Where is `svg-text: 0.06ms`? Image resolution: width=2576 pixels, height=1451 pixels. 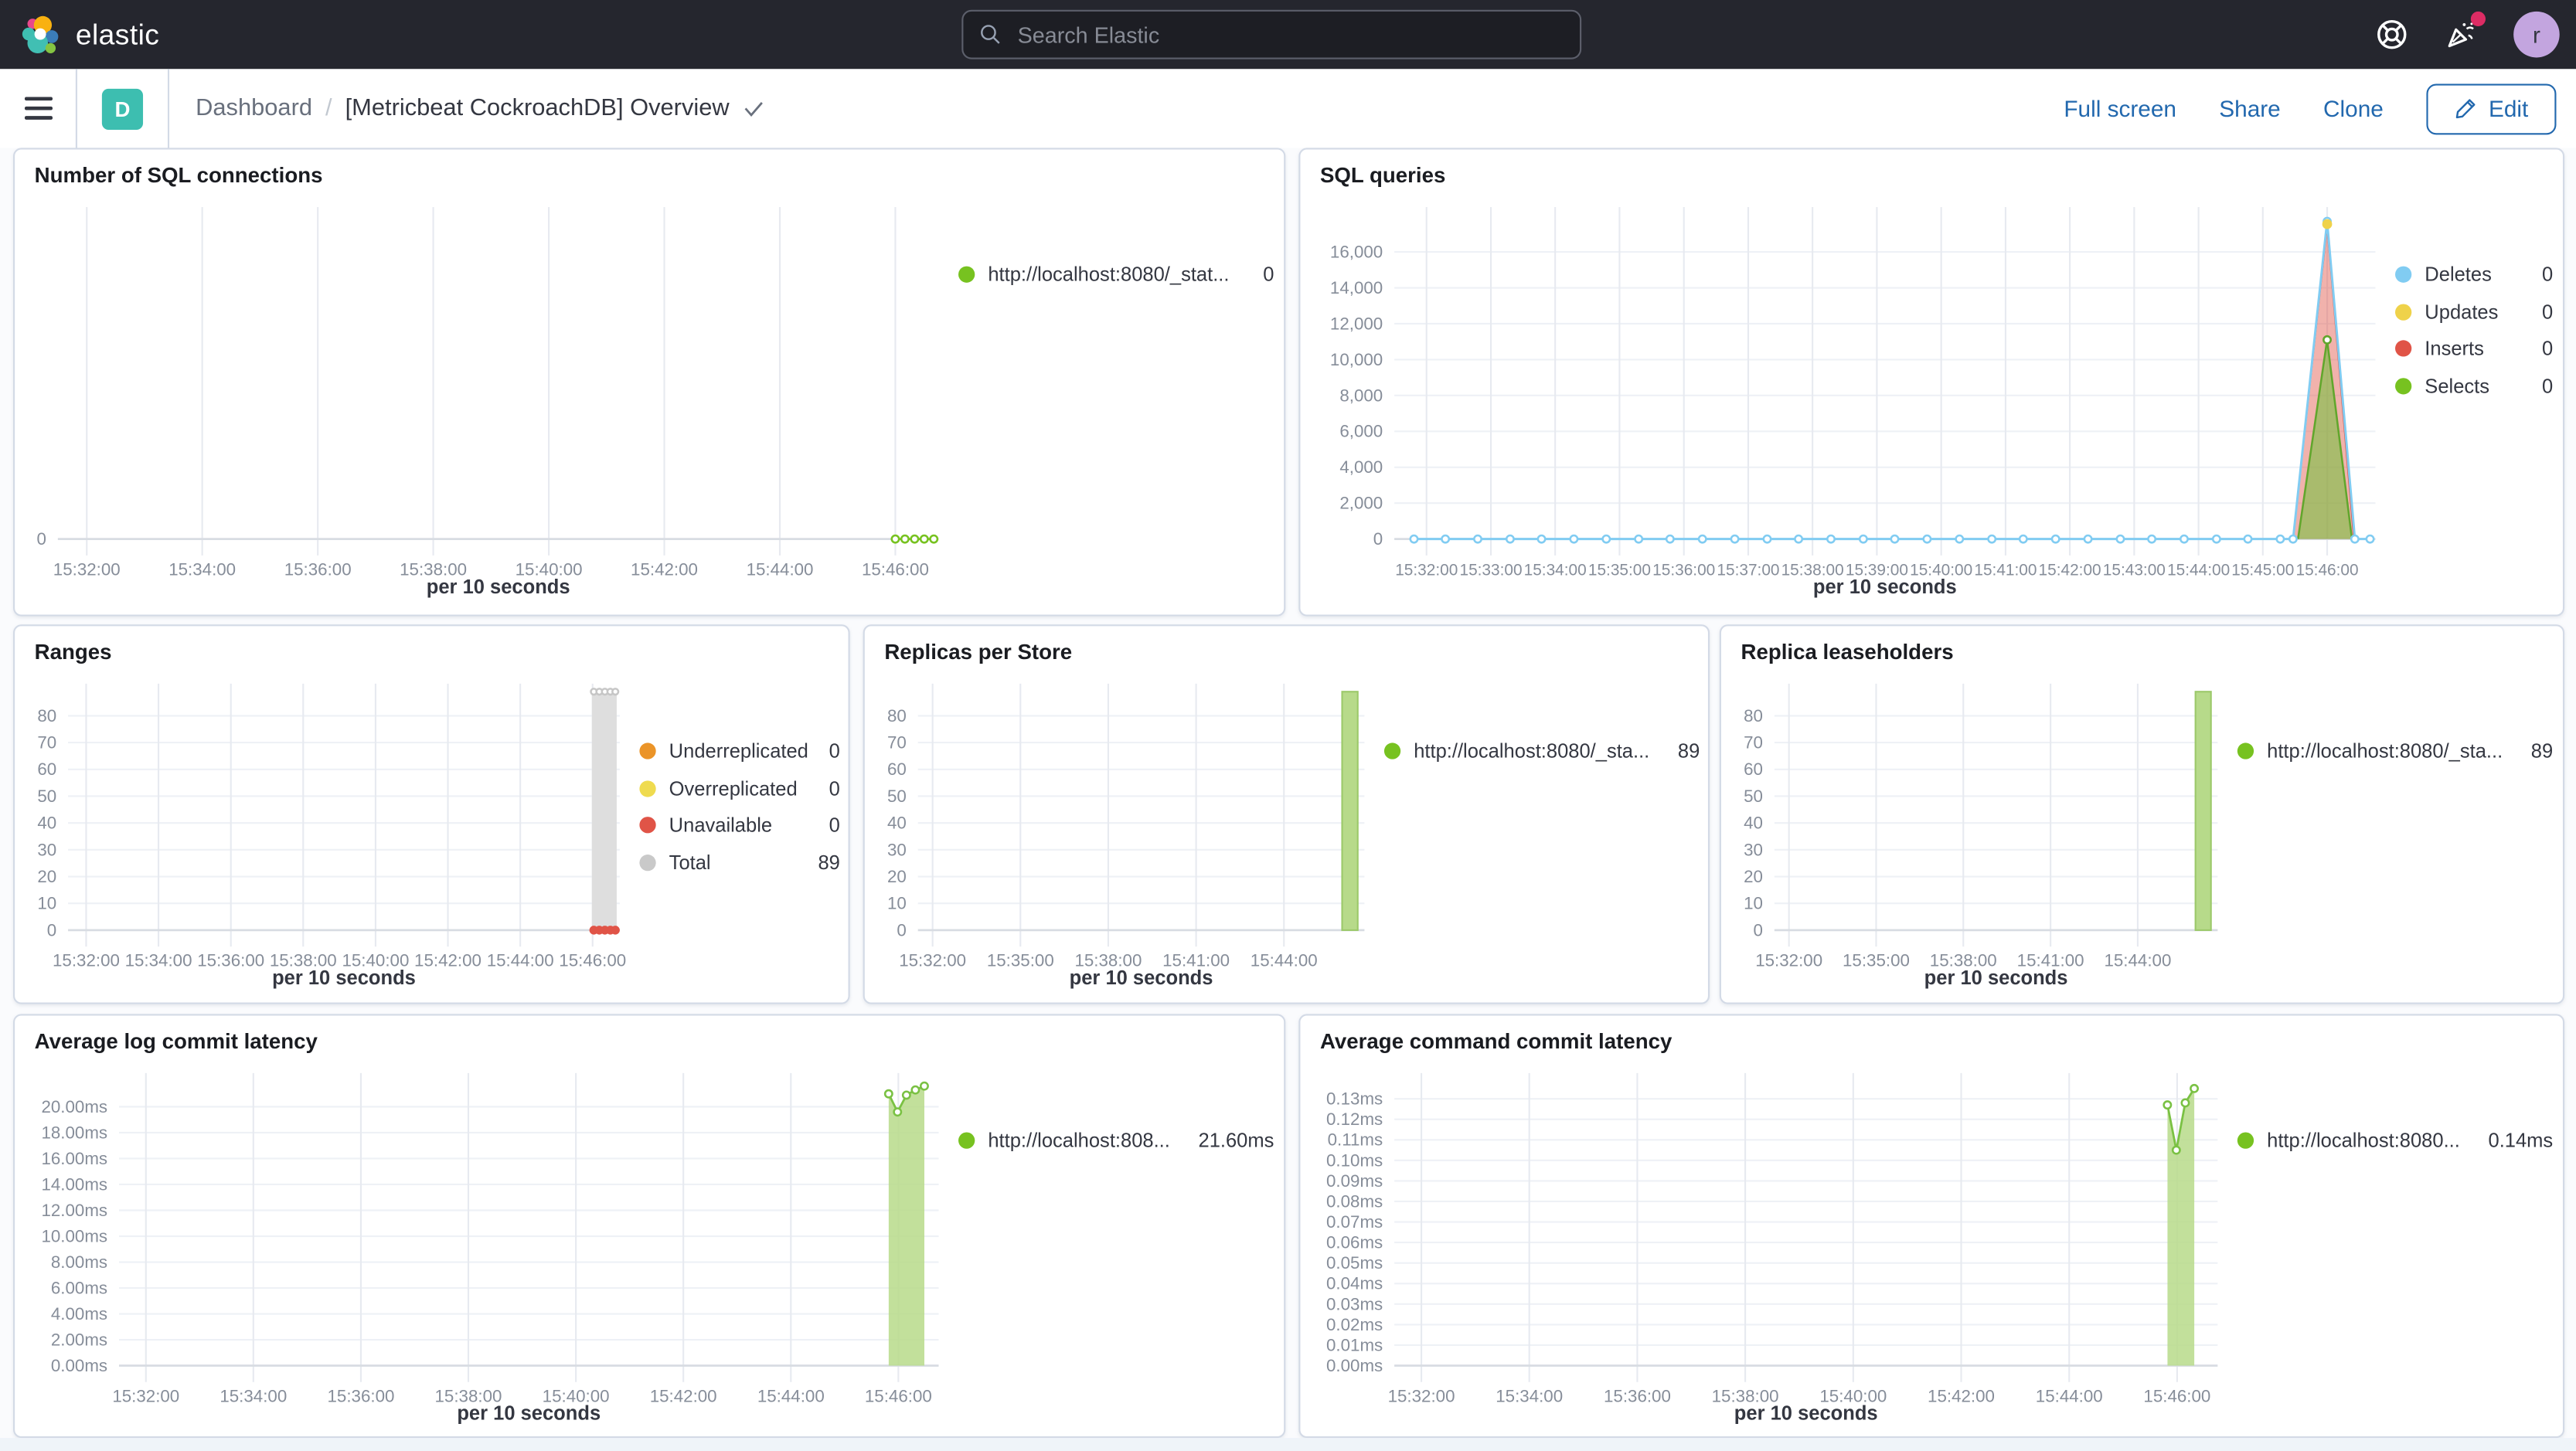
svg-text: 0.06ms is located at coordinates (1354, 1242).